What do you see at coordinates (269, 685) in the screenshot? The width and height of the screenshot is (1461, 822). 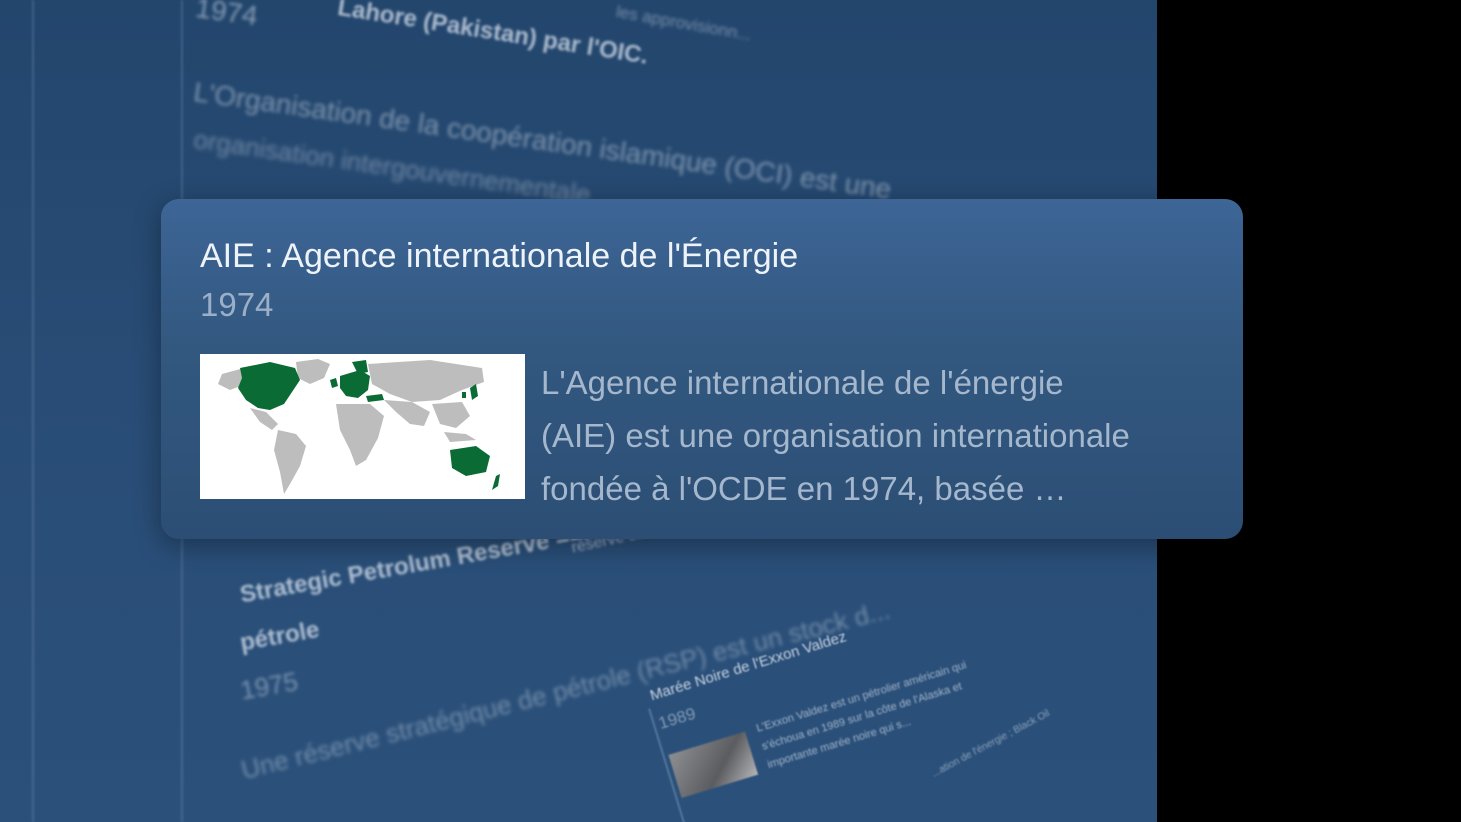 I see `bg-entry-year: 1975` at bounding box center [269, 685].